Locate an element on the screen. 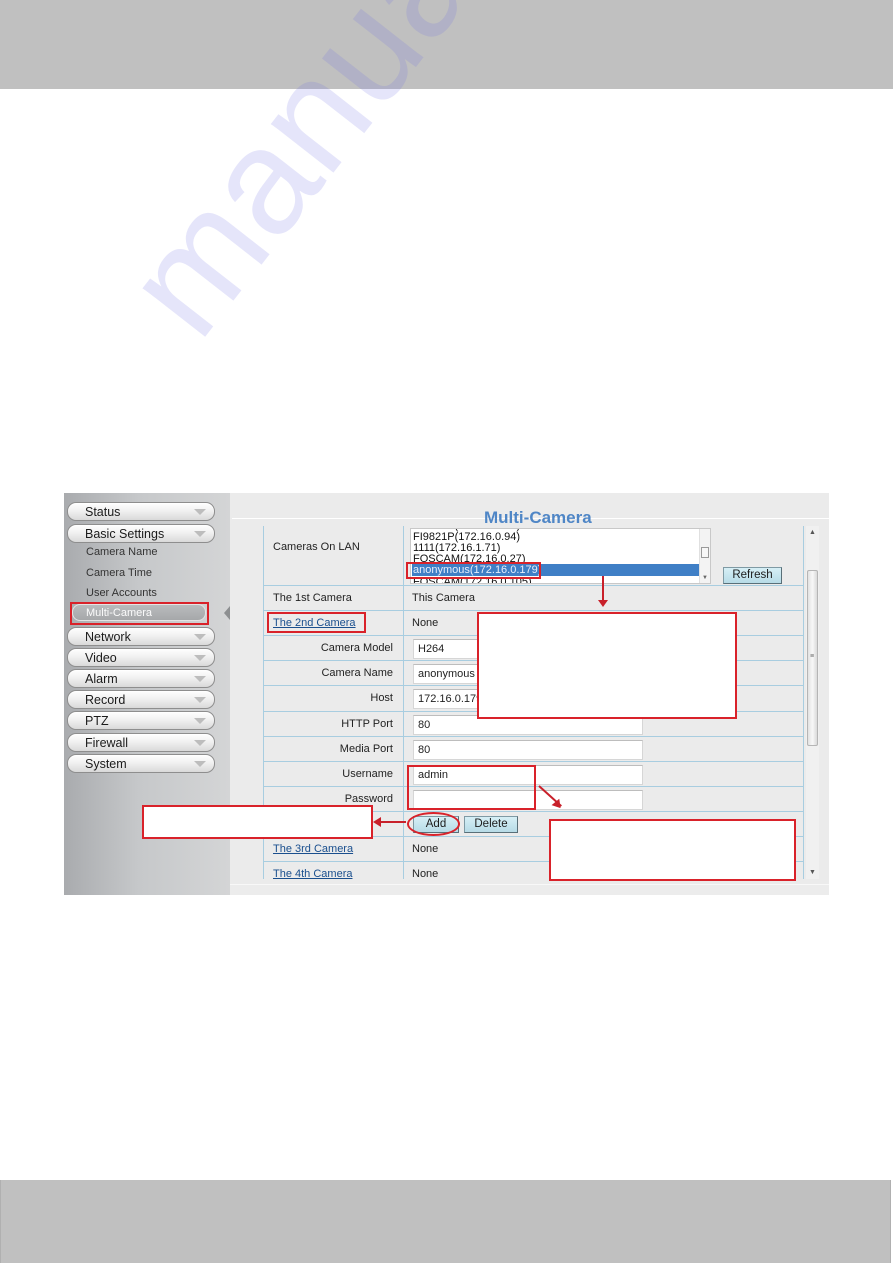 The width and height of the screenshot is (893, 1263). highlight-second-camera is located at coordinates (316, 622).